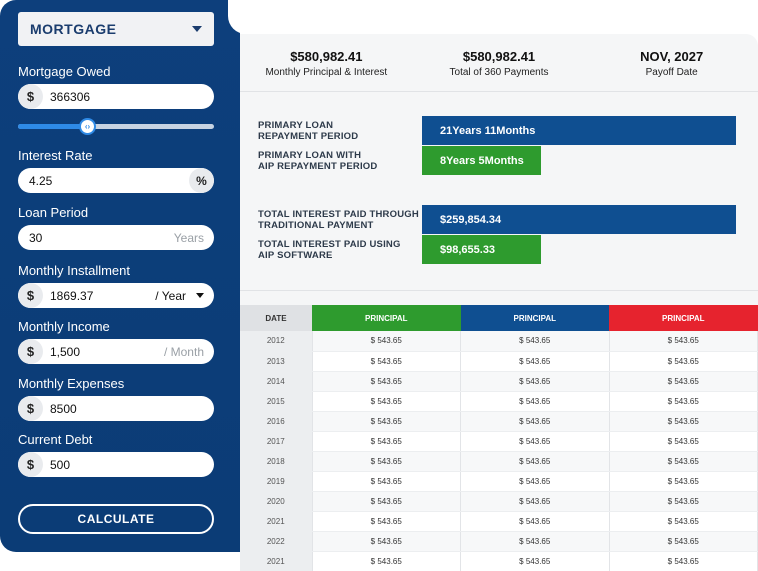 This screenshot has width=758, height=571. What do you see at coordinates (386, 318) in the screenshot?
I see `column-header-principal-green: PRINCIPAL` at bounding box center [386, 318].